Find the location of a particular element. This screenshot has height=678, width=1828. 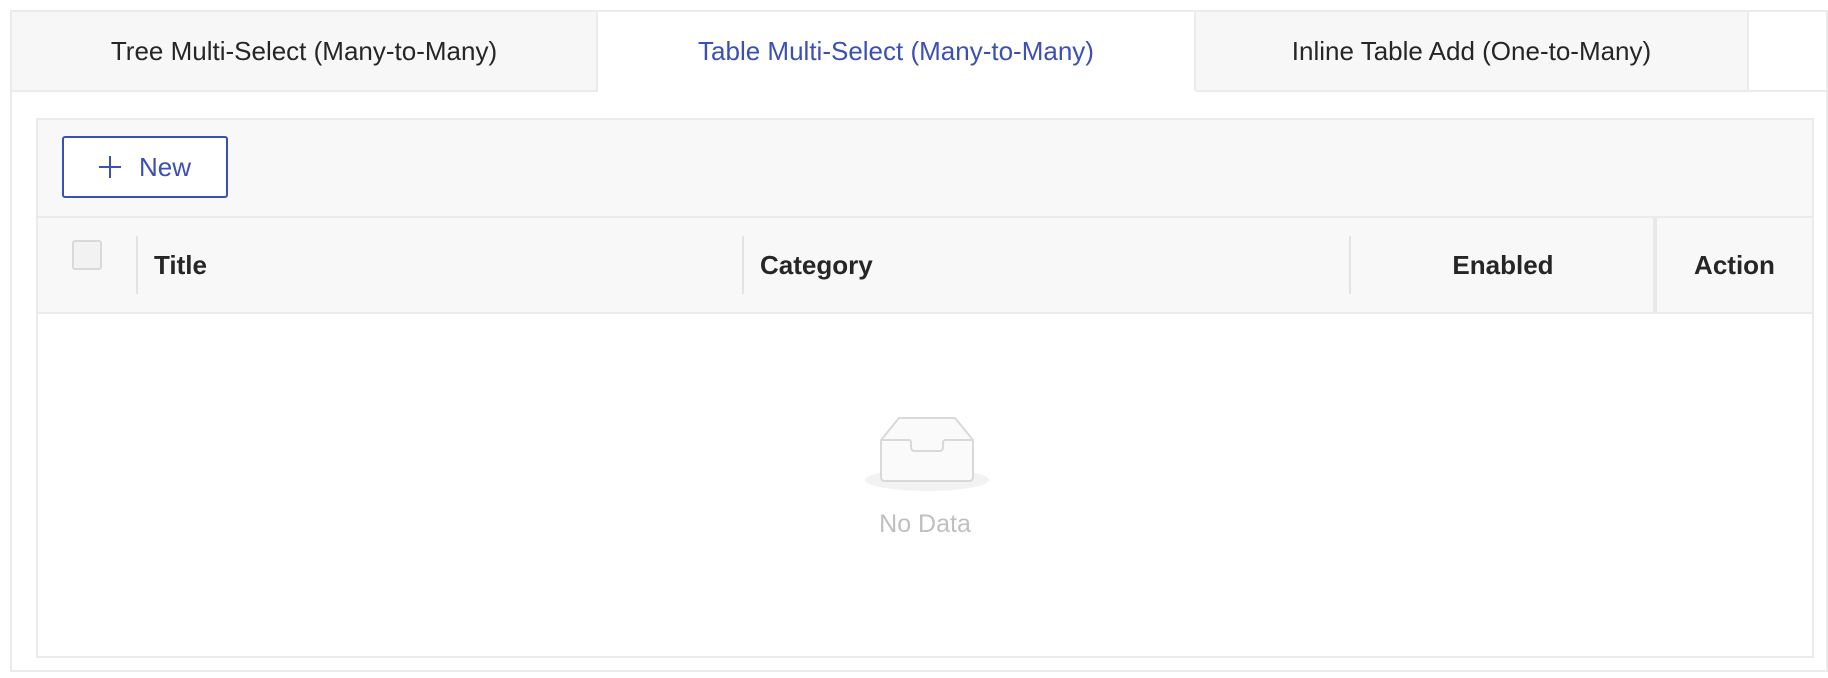

table-toolbar: New is located at coordinates (925, 169).